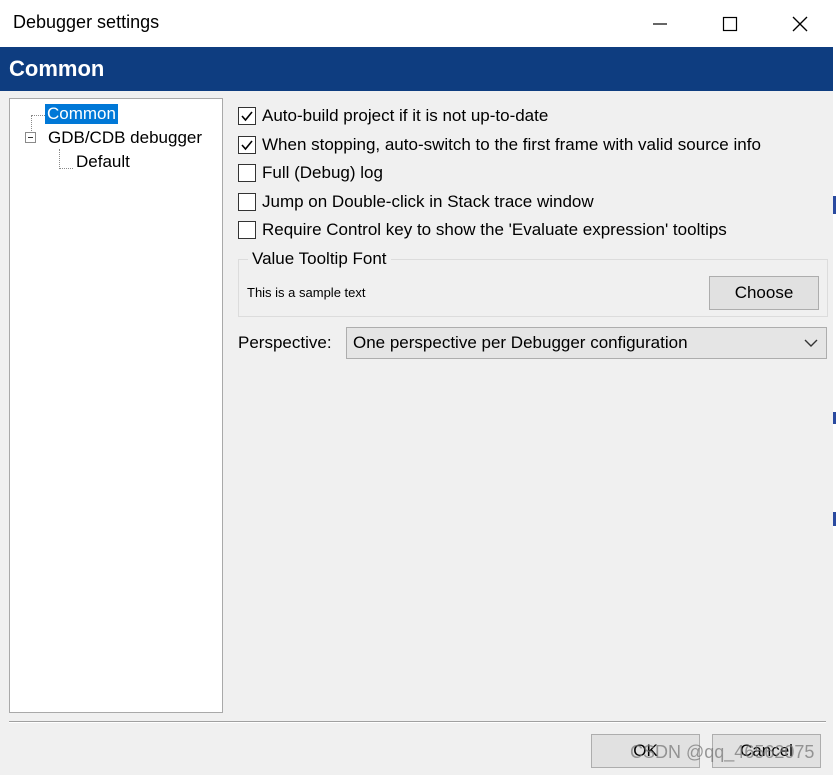 The height and width of the screenshot is (775, 836). What do you see at coordinates (247, 173) in the screenshot?
I see `full-log-checkbox` at bounding box center [247, 173].